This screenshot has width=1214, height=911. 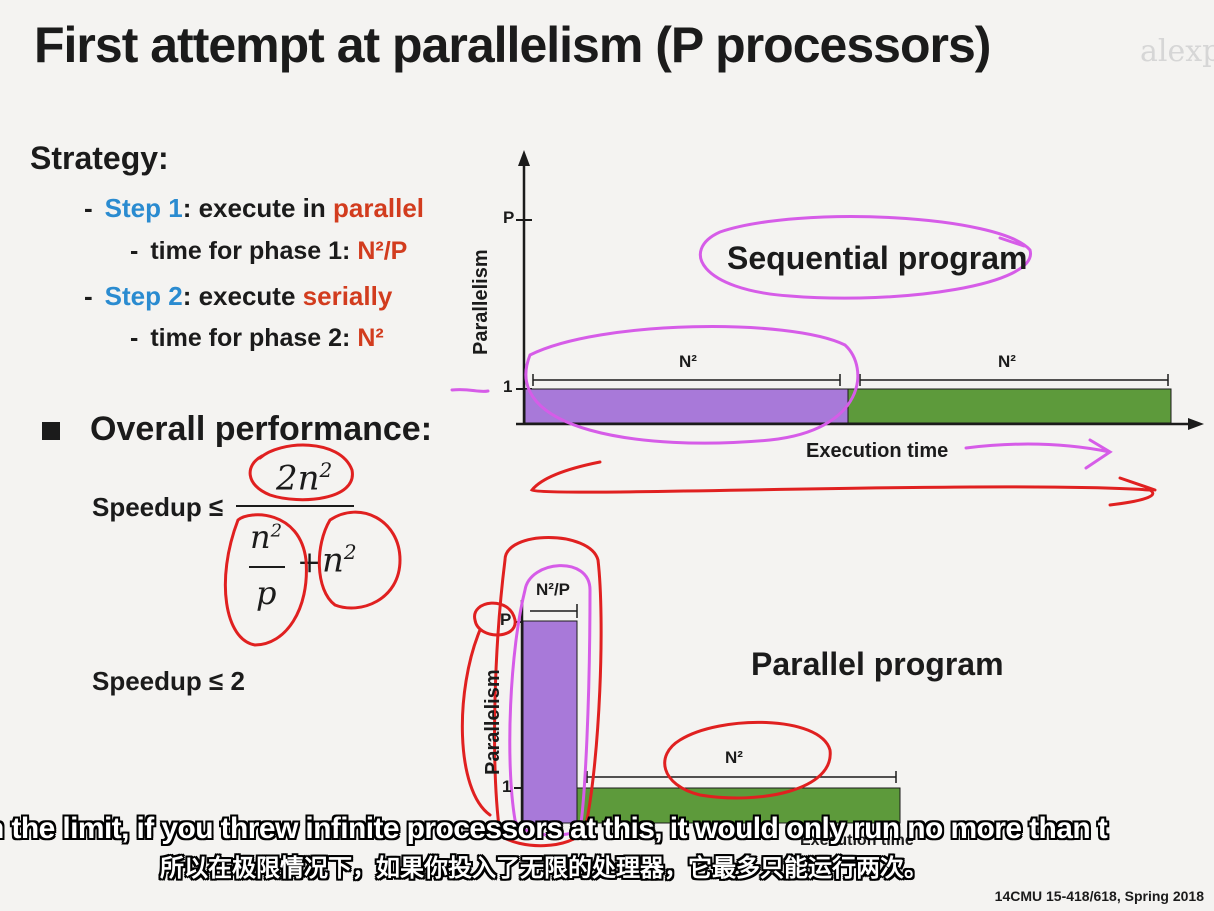 What do you see at coordinates (493, 722) in the screenshot?
I see `par-ylabel: Parallelism` at bounding box center [493, 722].